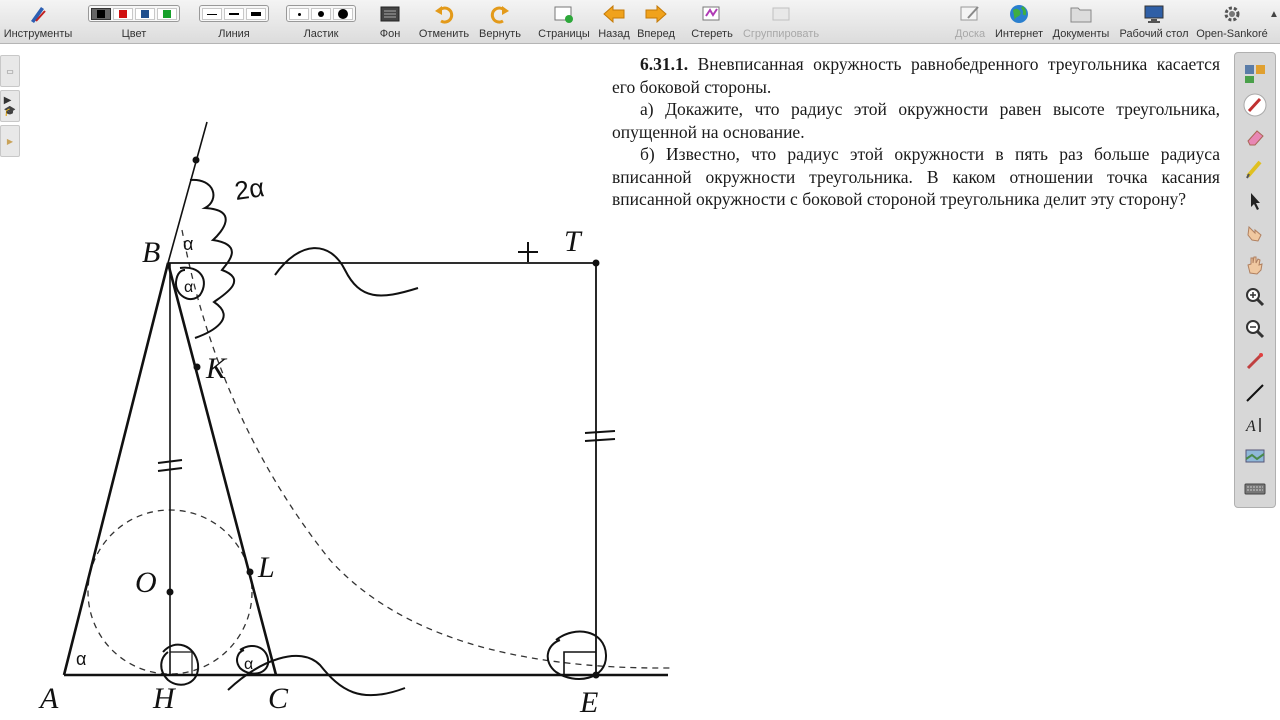 The height and width of the screenshot is (720, 1280). Describe the element at coordinates (167, 14) in the screenshot. I see `color-green-swatch` at that location.